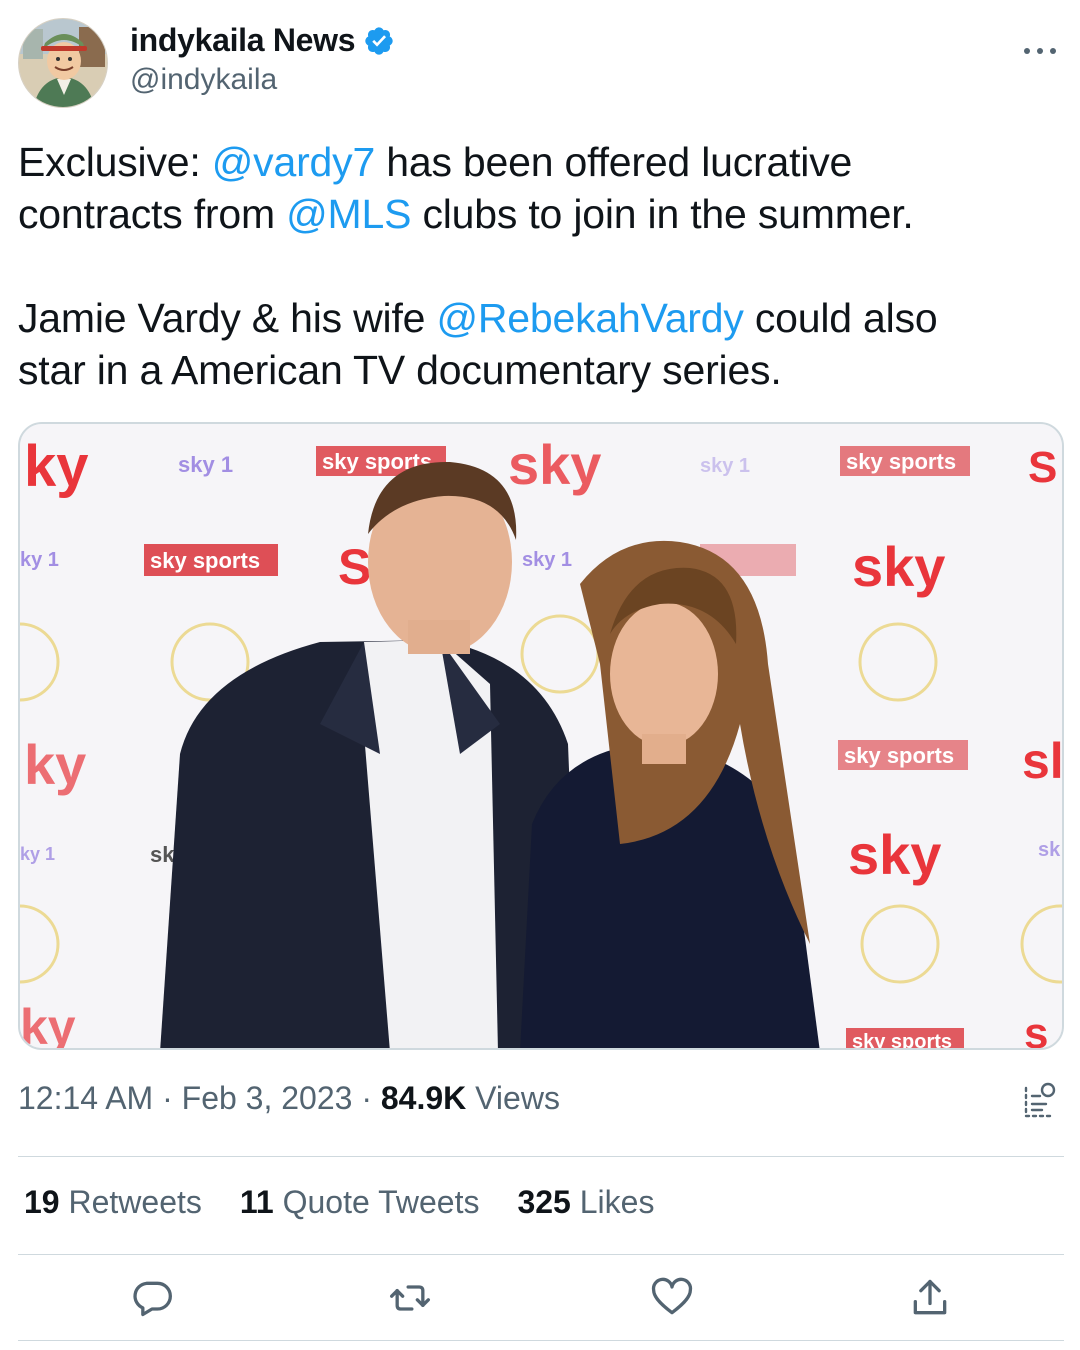 Image resolution: width=1080 pixels, height=1350 pixels. What do you see at coordinates (612, 1202) in the screenshot?
I see `likes-label: Likes` at bounding box center [612, 1202].